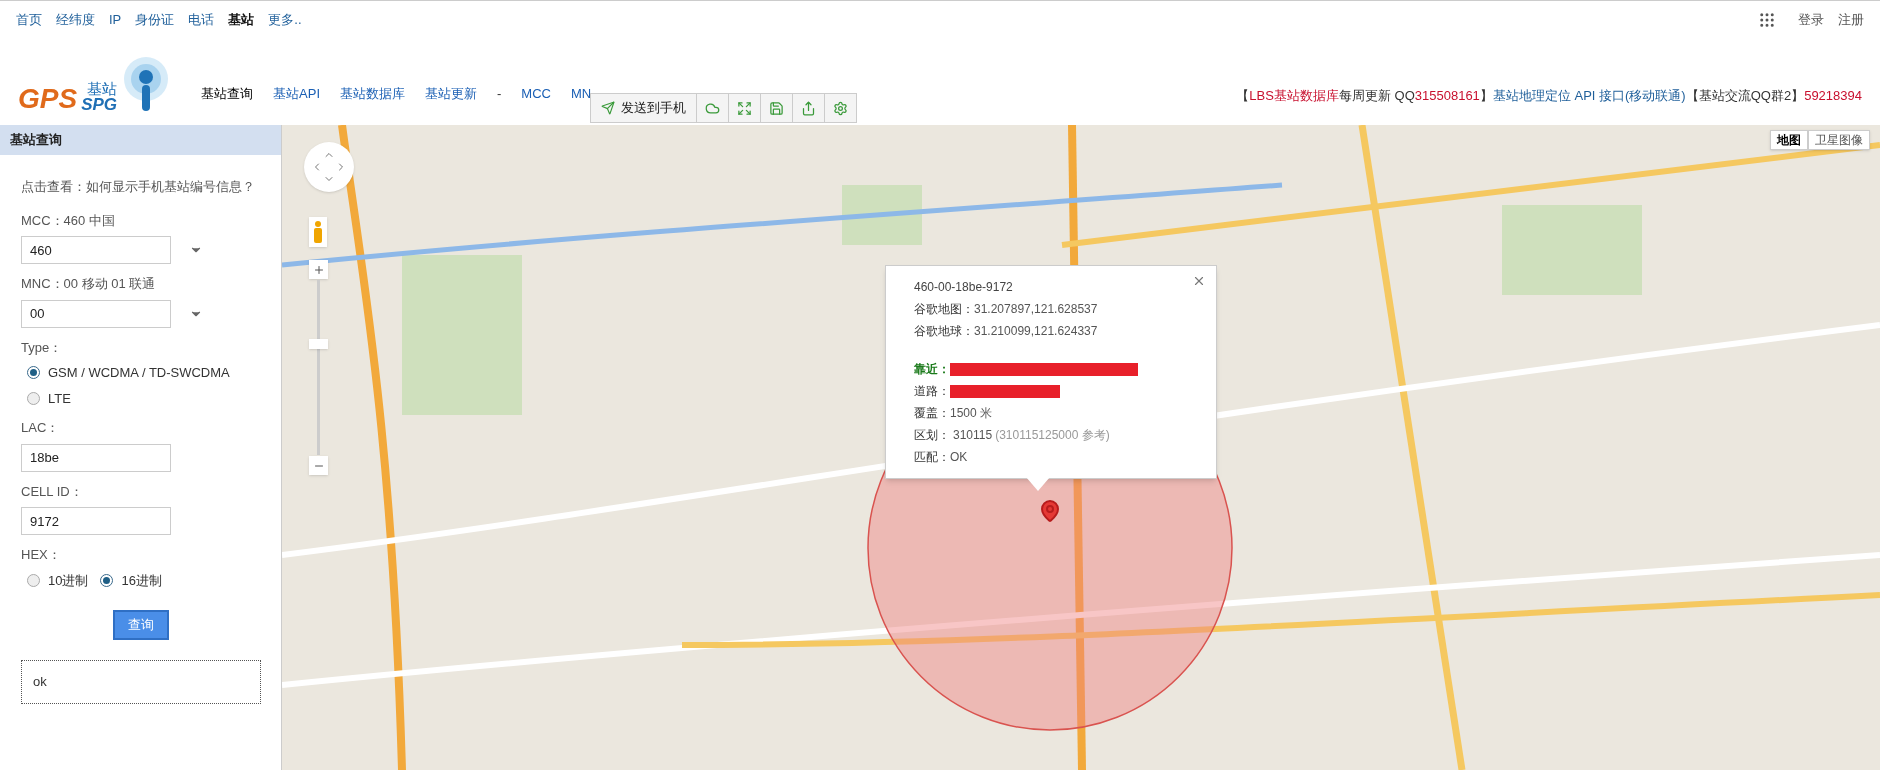  I want to click on radio-label: LTE, so click(59, 398).